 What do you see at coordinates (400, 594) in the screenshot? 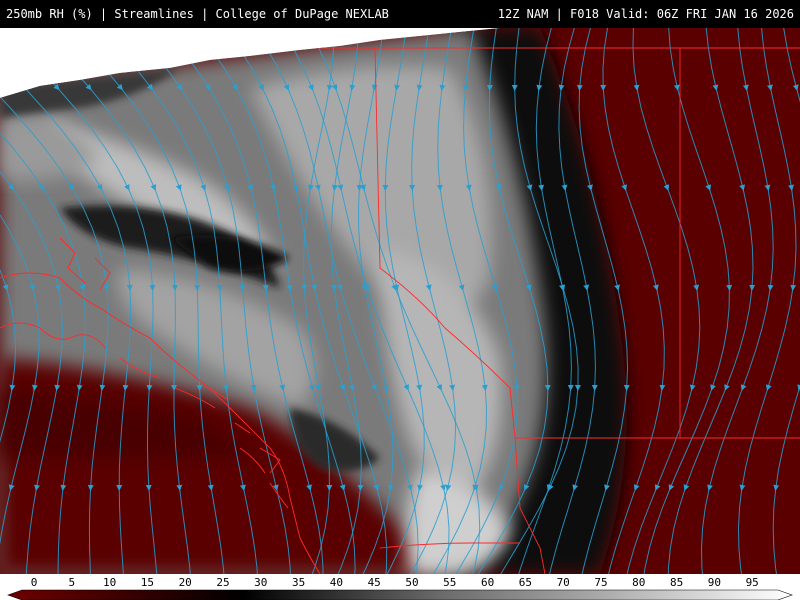
I see `legend-color-bar` at bounding box center [400, 594].